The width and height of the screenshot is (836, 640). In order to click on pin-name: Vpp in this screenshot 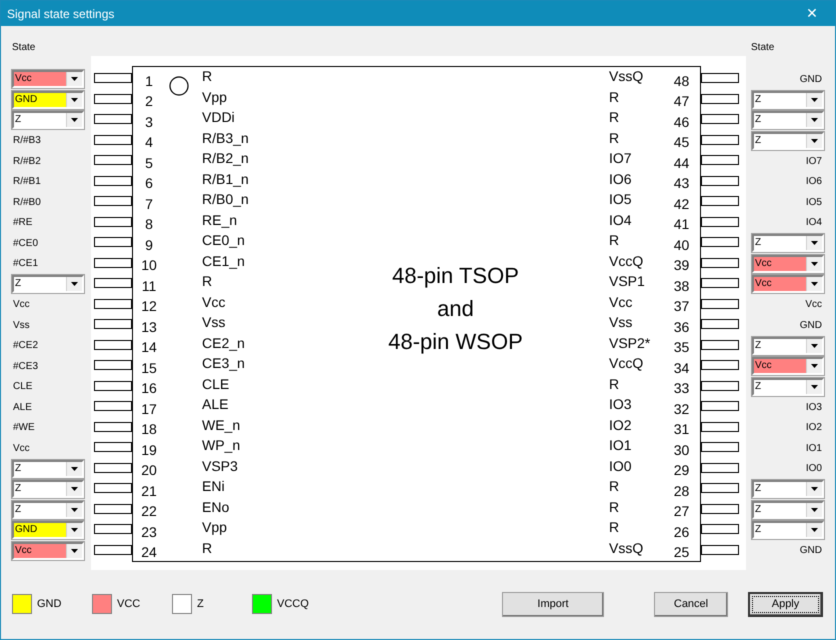, I will do `click(214, 96)`.